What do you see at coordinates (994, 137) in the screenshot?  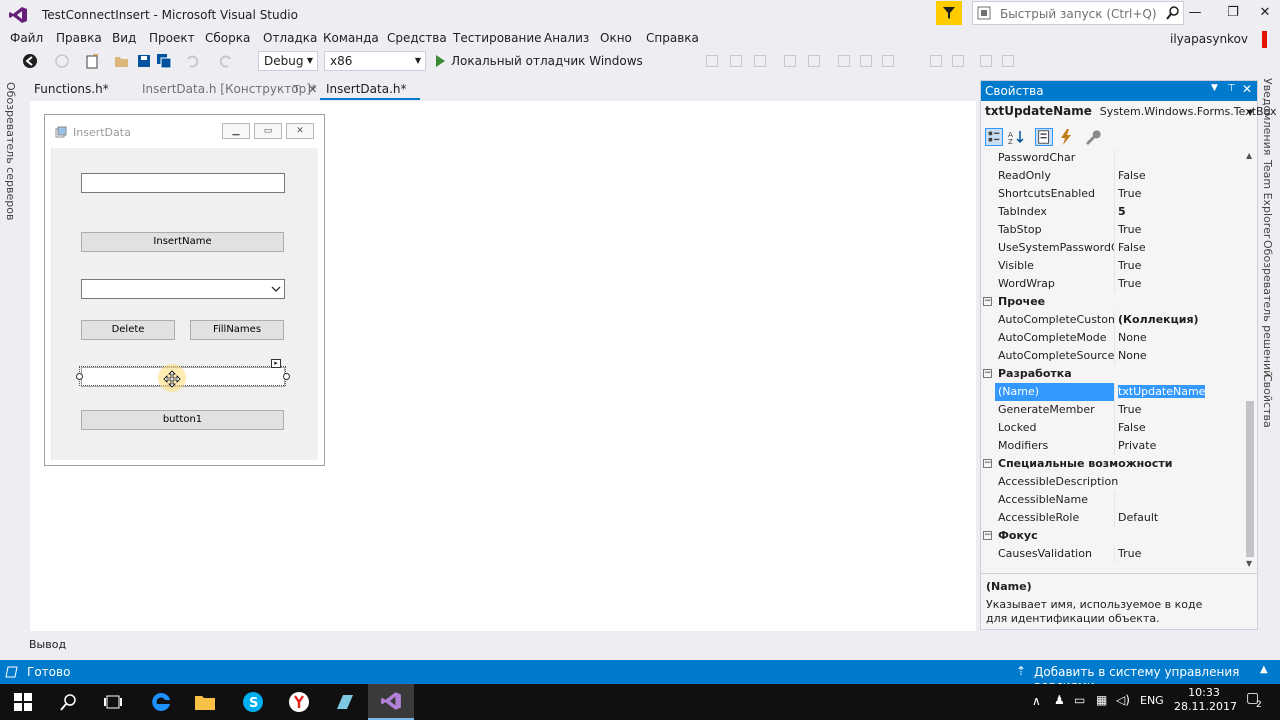 I see `categorized-icon` at bounding box center [994, 137].